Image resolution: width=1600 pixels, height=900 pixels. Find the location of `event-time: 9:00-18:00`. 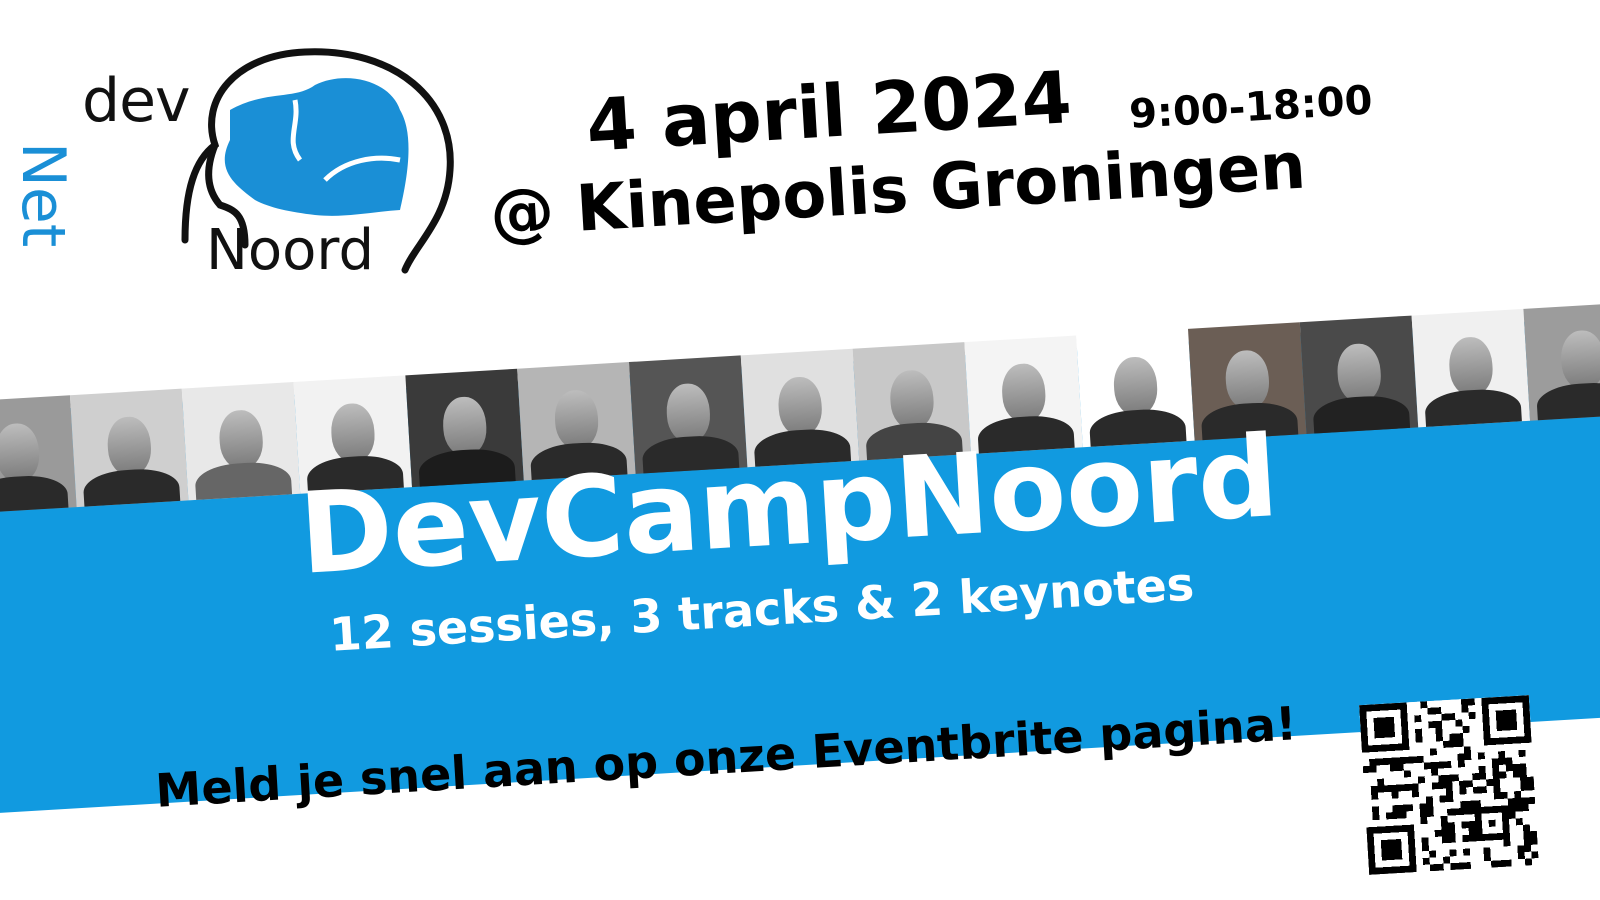

event-time: 9:00-18:00 is located at coordinates (1251, 107).